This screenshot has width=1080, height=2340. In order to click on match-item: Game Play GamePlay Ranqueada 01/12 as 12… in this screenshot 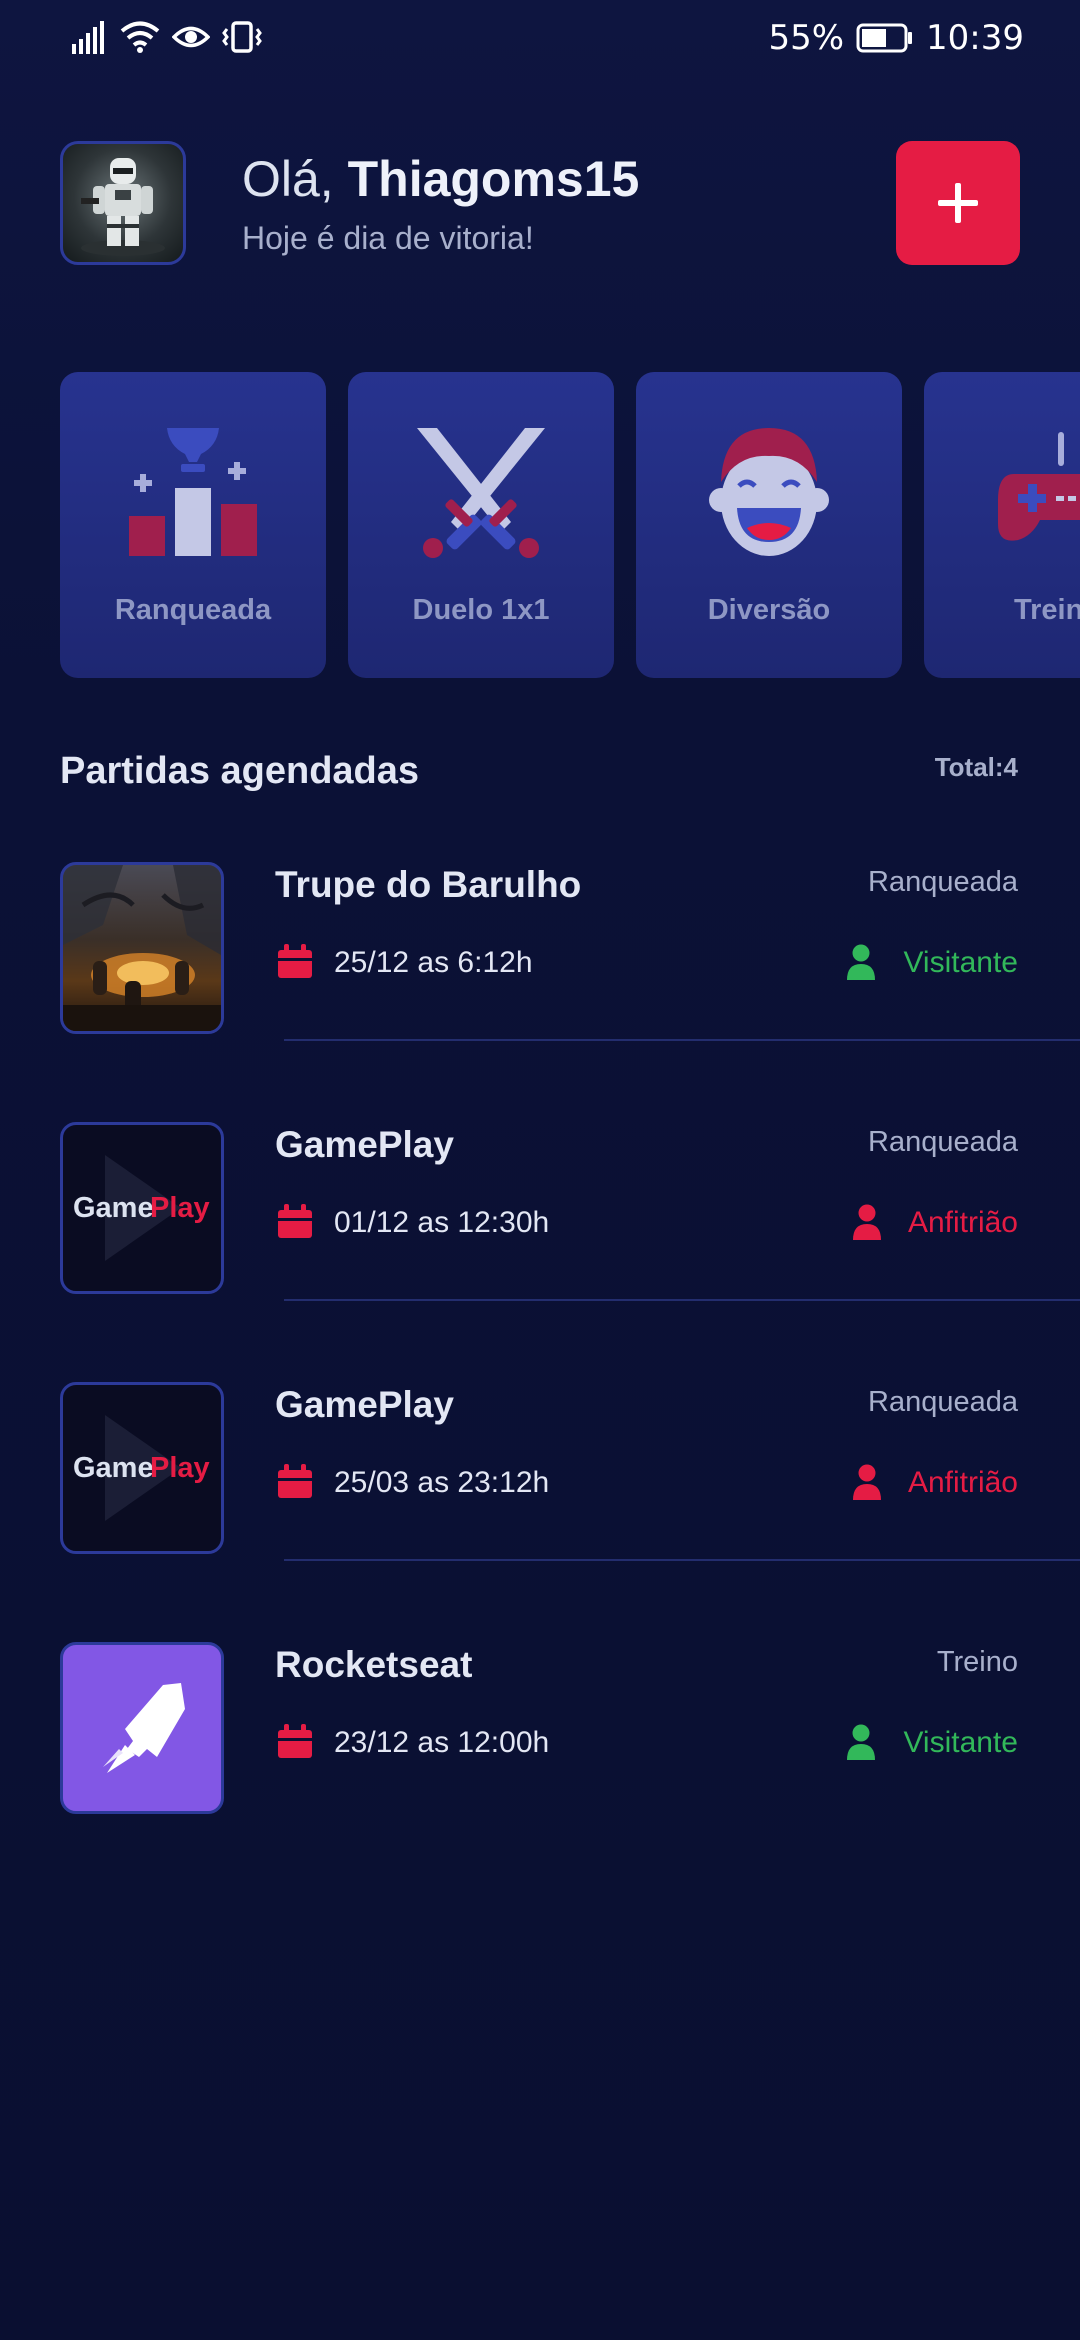, I will do `click(540, 1222)`.